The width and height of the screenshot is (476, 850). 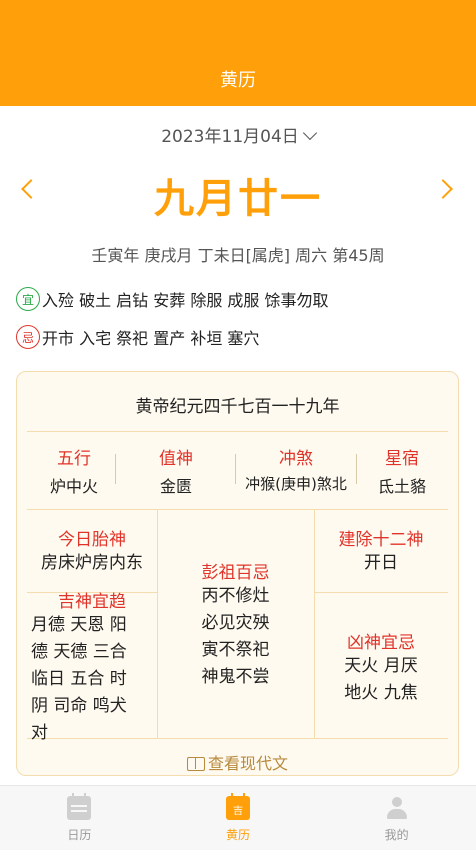 I want to click on lunar-date: 九月廿一, so click(x=238, y=199).